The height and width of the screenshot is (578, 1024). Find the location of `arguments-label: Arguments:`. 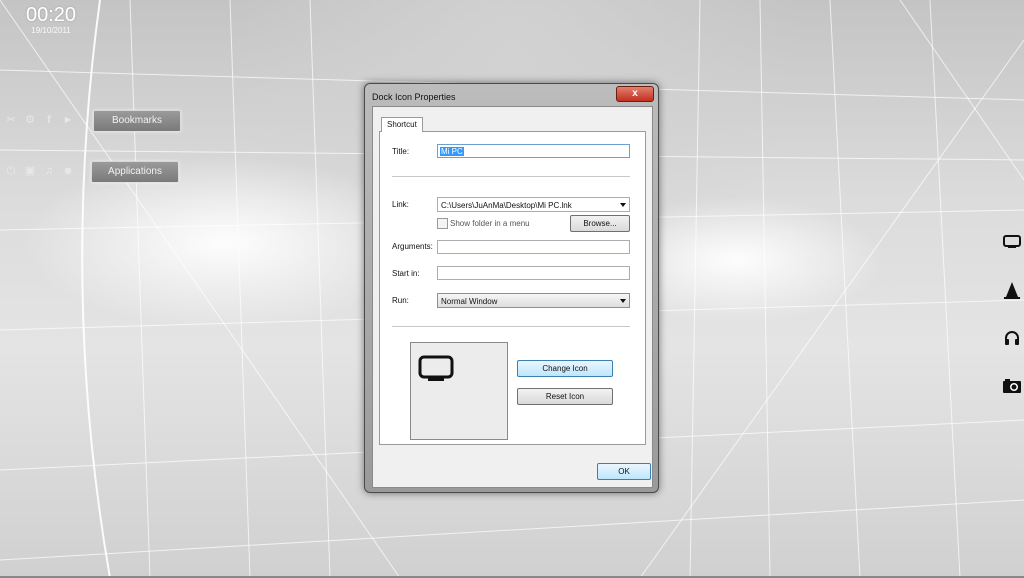

arguments-label: Arguments: is located at coordinates (412, 246).